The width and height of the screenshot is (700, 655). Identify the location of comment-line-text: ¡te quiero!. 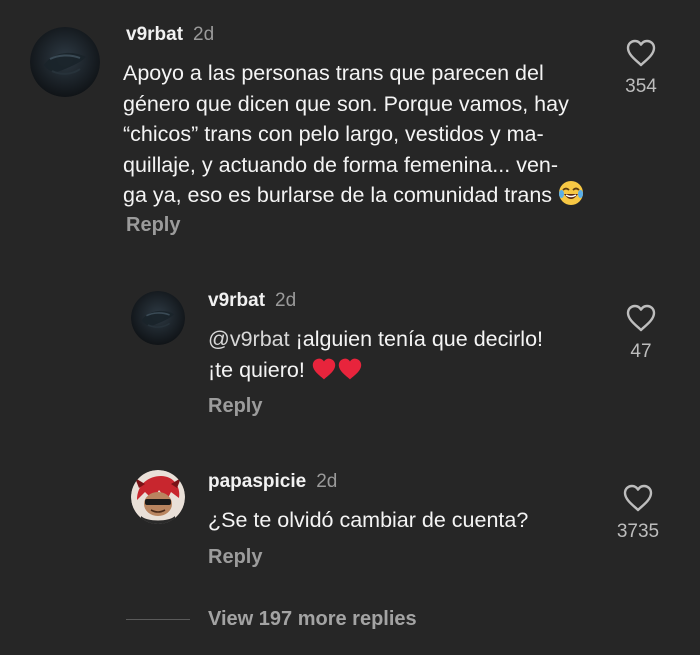
(256, 369).